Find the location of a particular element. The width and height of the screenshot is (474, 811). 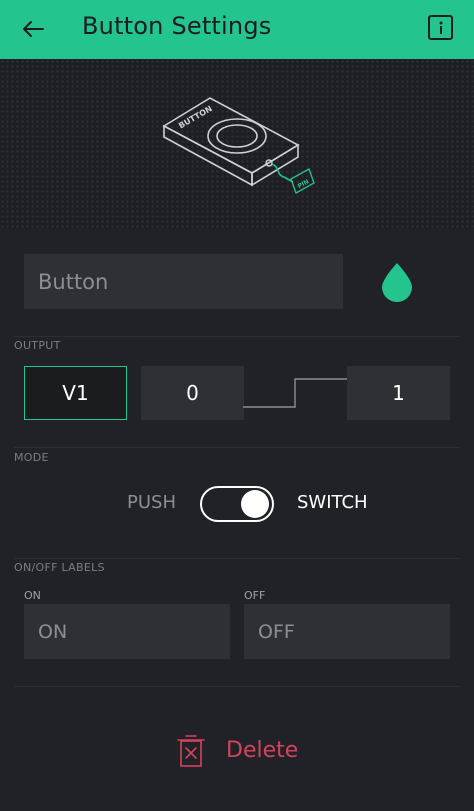

droplet-icon is located at coordinates (397, 282).